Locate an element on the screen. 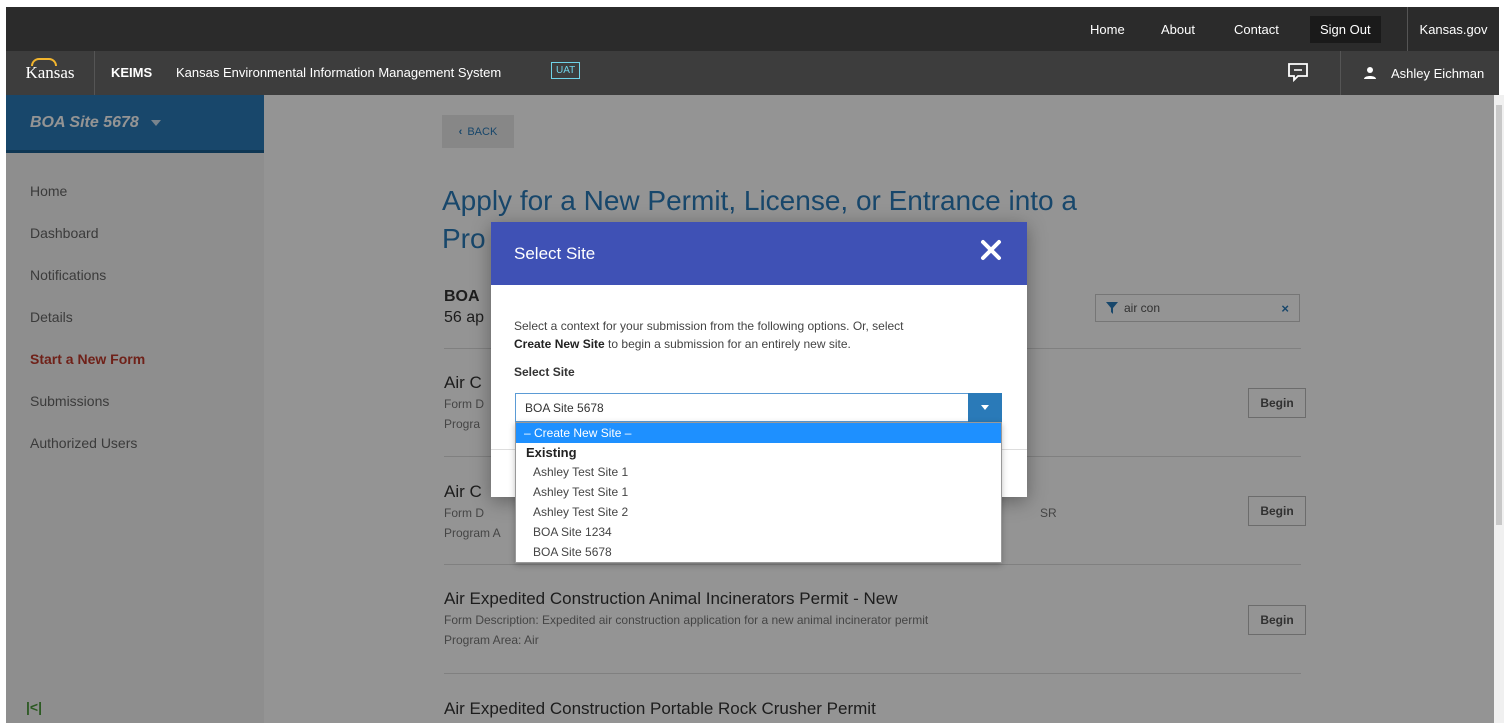 Image resolution: width=1504 pixels, height=723 pixels. dropdown-option-create-new-site: – Create New Site – is located at coordinates (758, 433).